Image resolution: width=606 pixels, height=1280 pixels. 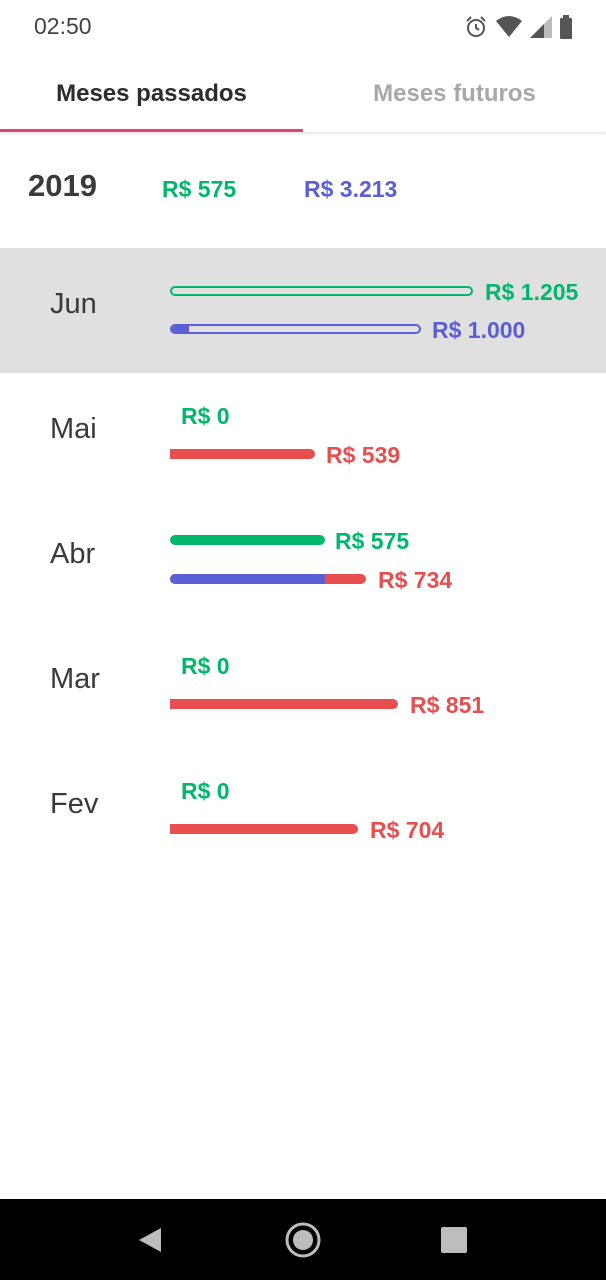 I want to click on month-label: Abr, so click(x=73, y=554).